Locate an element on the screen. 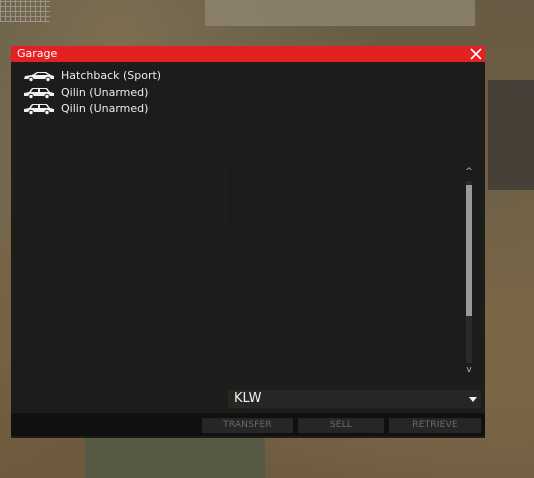  garage-select-dropdown: KLW is located at coordinates (354, 399).